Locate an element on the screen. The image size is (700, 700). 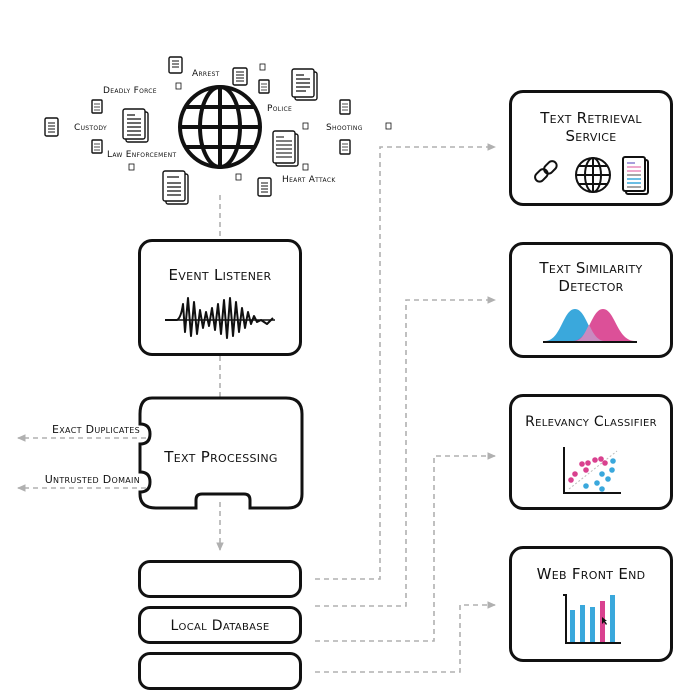
text-retrieval-title-line2: Service is located at coordinates (591, 136).